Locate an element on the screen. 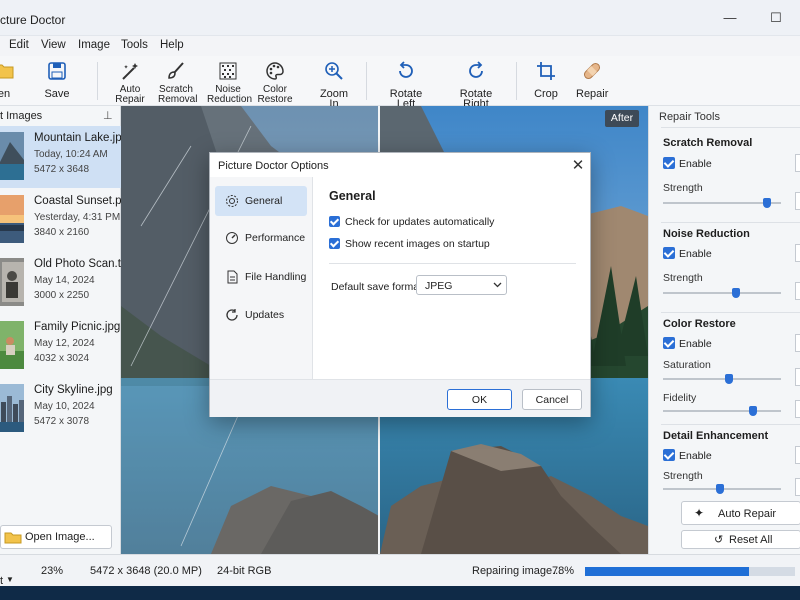 Image resolution: width=800 pixels, height=600 pixels. scratch-removal-enable-checkbox is located at coordinates (669, 163).